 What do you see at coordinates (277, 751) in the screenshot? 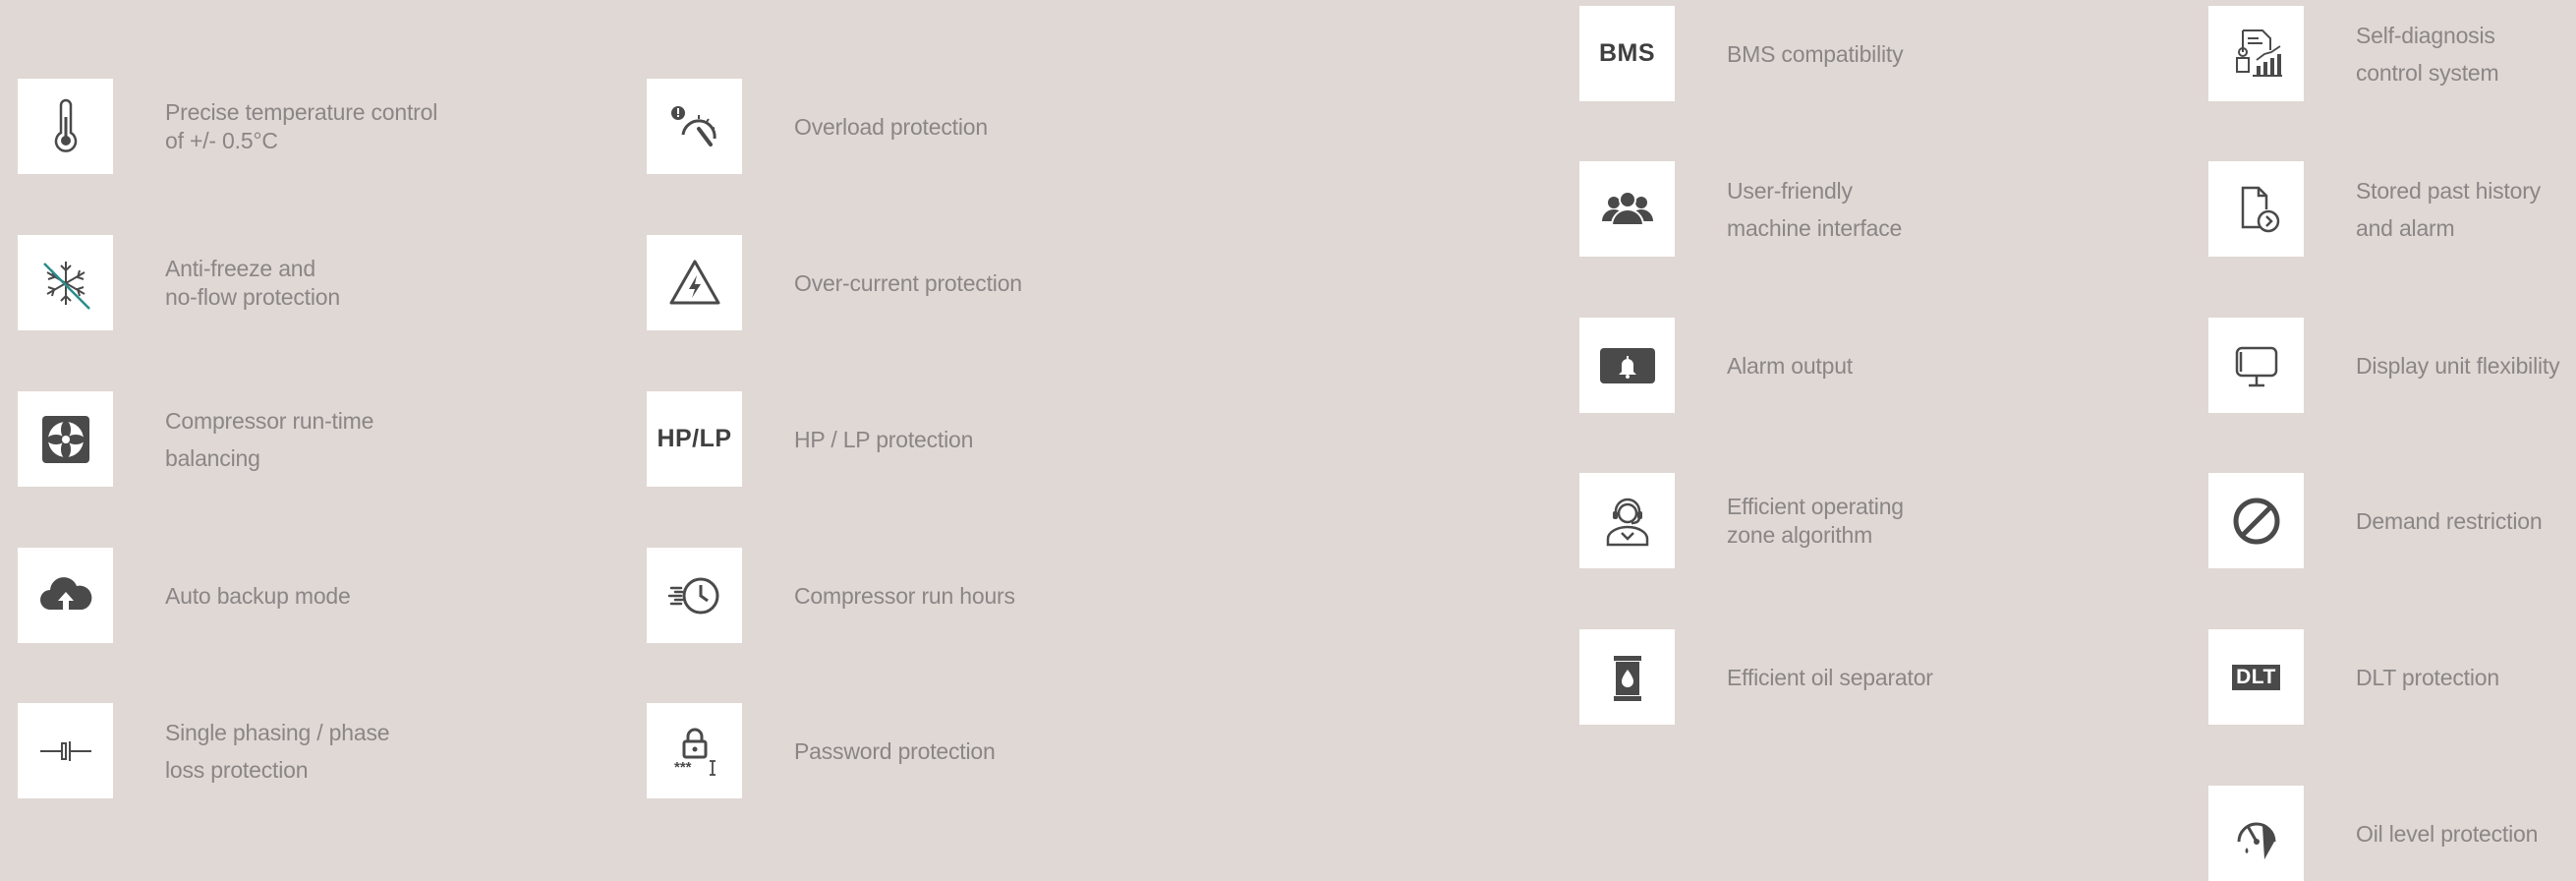
I see `feature-label: Single phasing / phase loss protection` at bounding box center [277, 751].